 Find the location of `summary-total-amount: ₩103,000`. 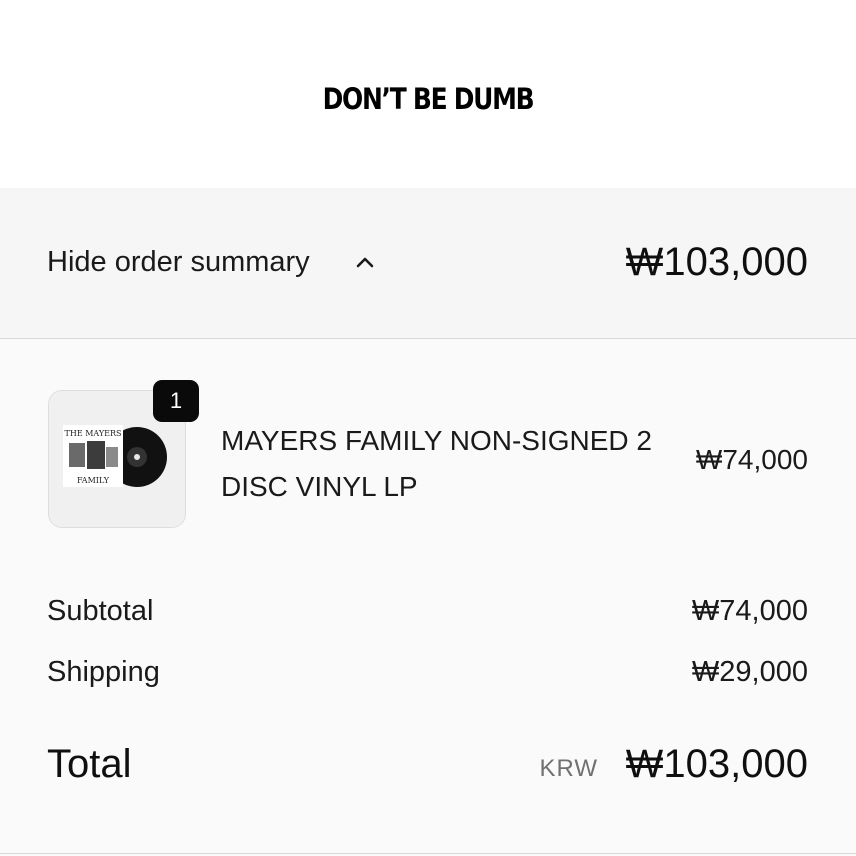

summary-total-amount: ₩103,000 is located at coordinates (716, 262).